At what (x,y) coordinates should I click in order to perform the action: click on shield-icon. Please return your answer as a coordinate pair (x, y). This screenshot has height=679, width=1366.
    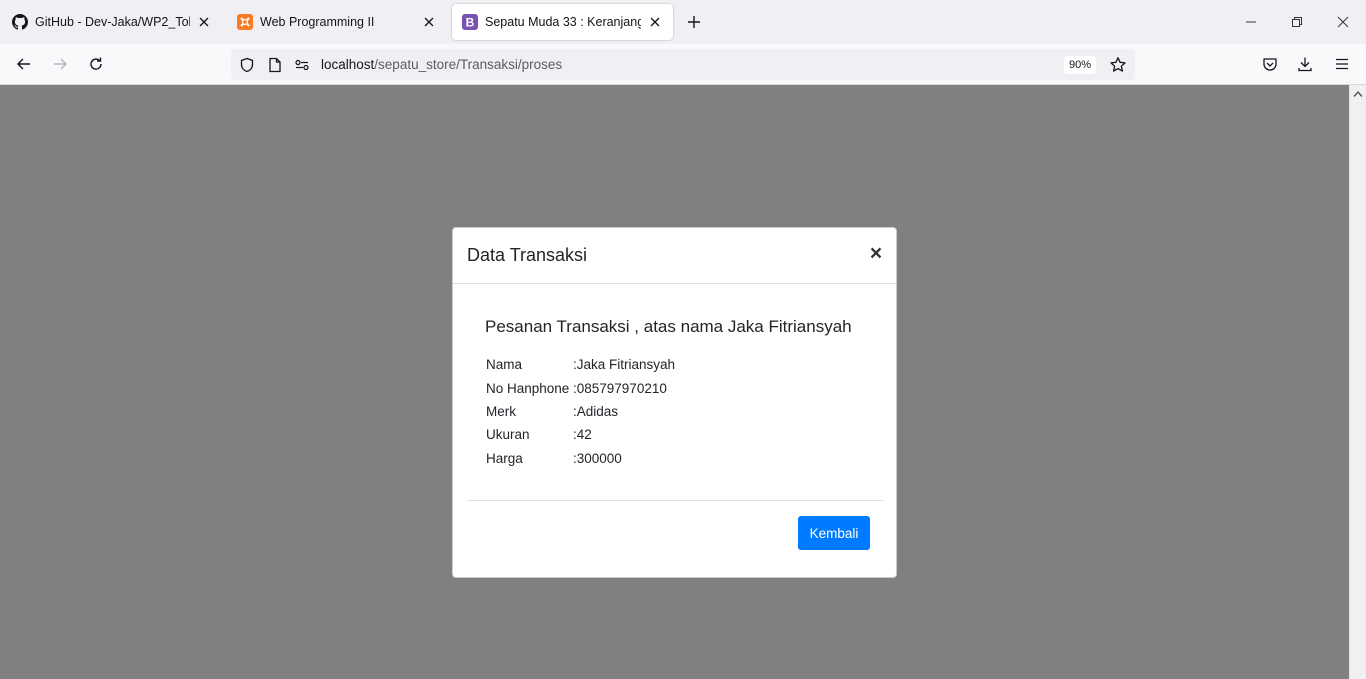
    Looking at the image, I should click on (247, 65).